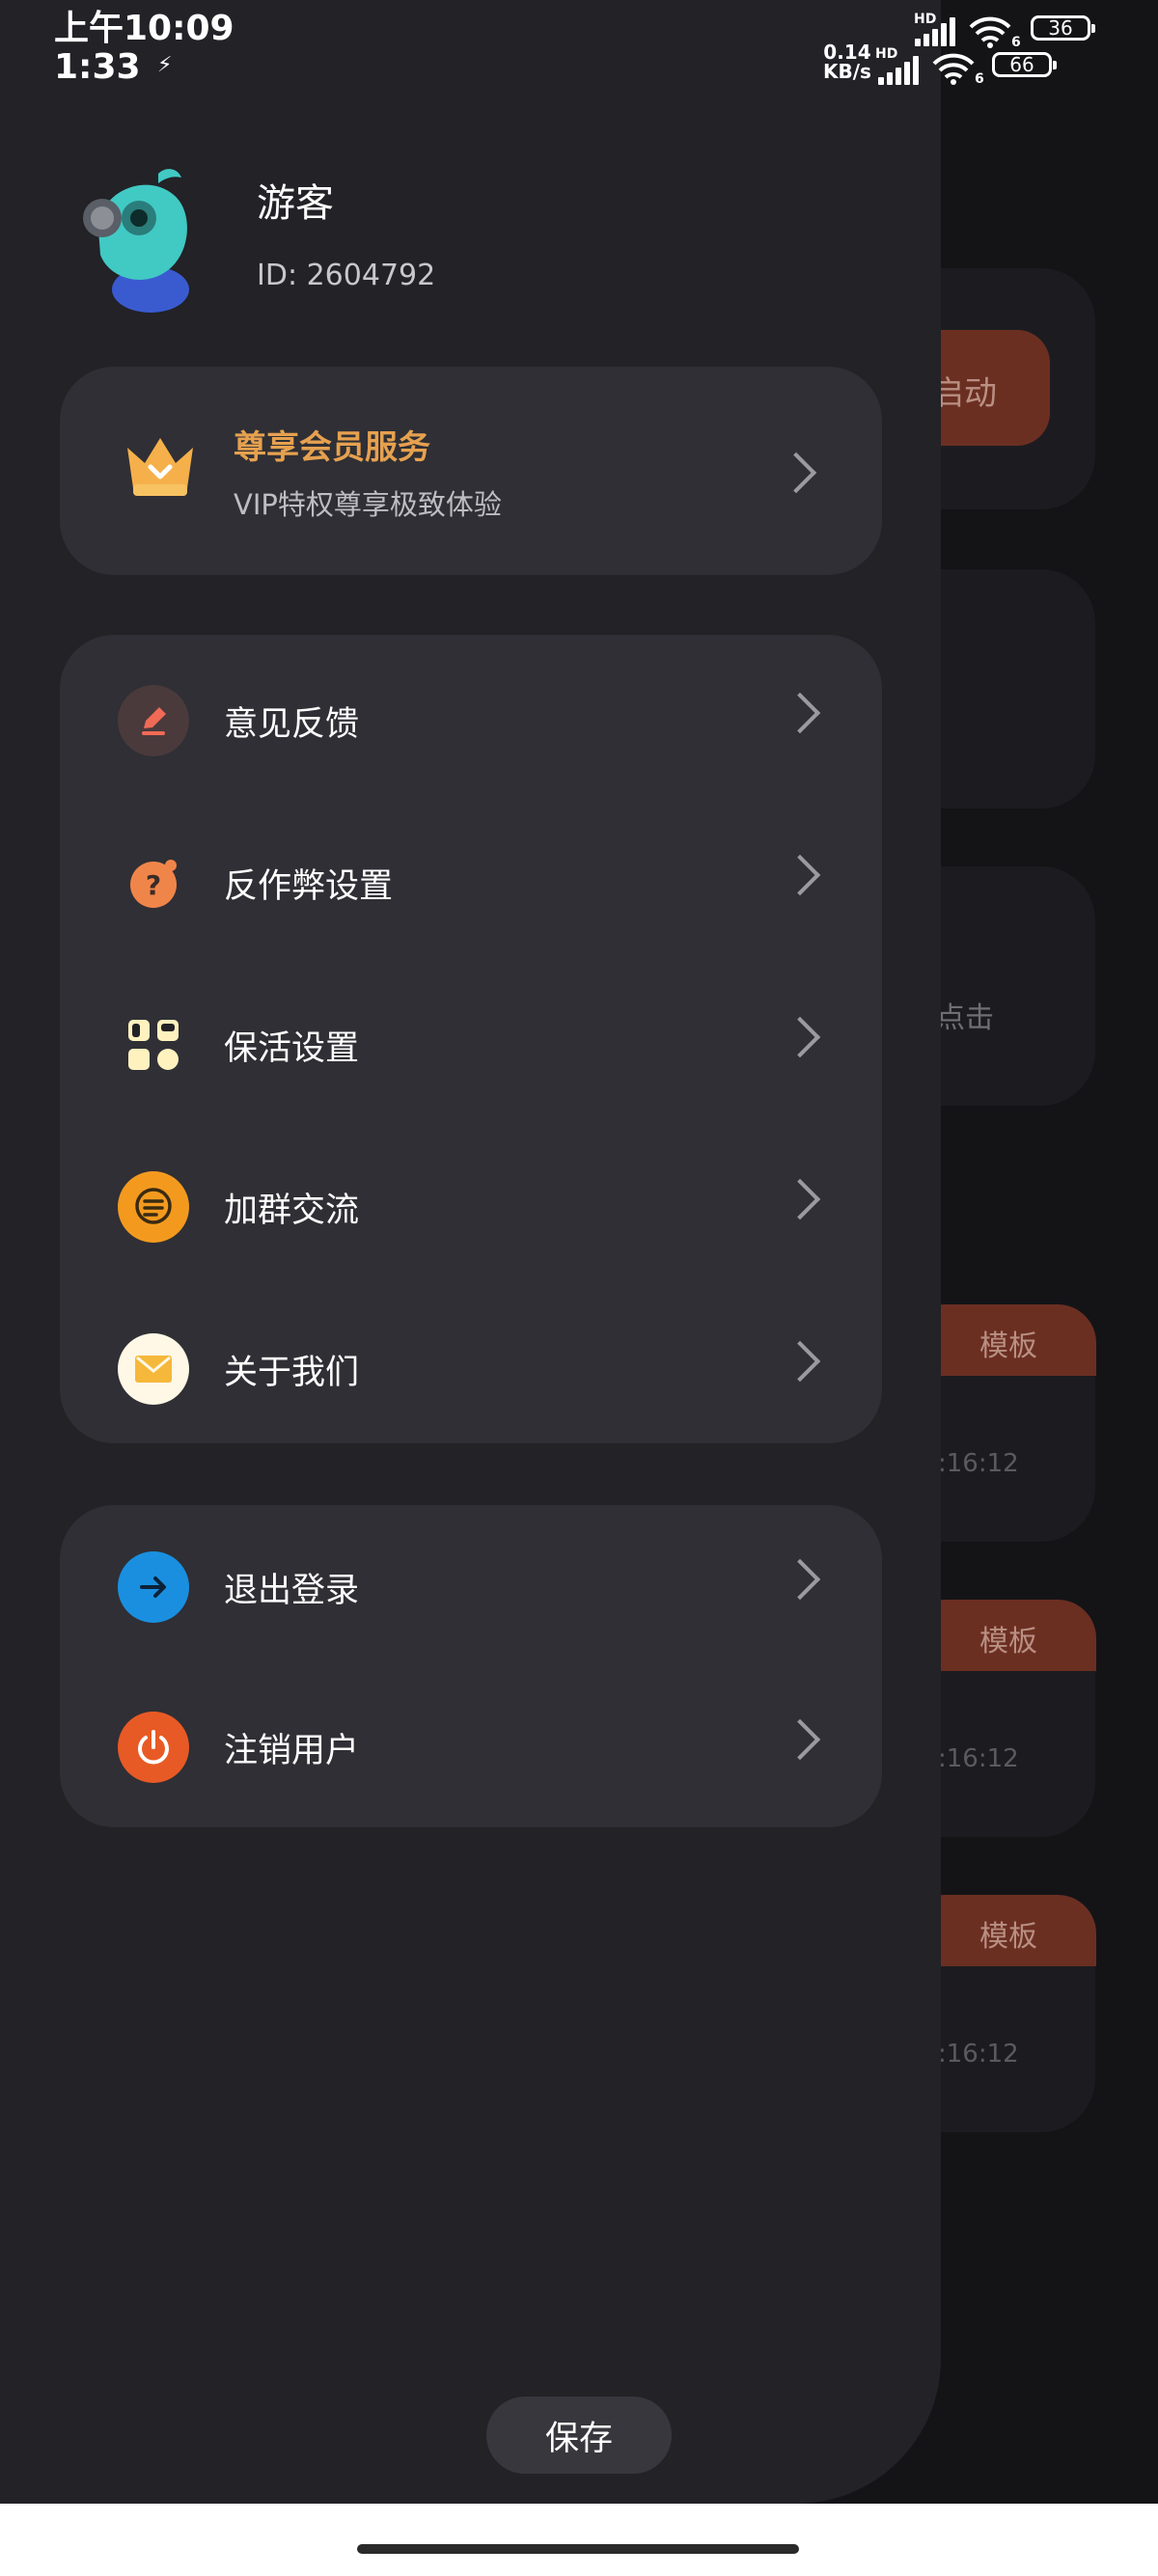 Image resolution: width=1158 pixels, height=2576 pixels. I want to click on status-time: 上午10:09, so click(144, 29).